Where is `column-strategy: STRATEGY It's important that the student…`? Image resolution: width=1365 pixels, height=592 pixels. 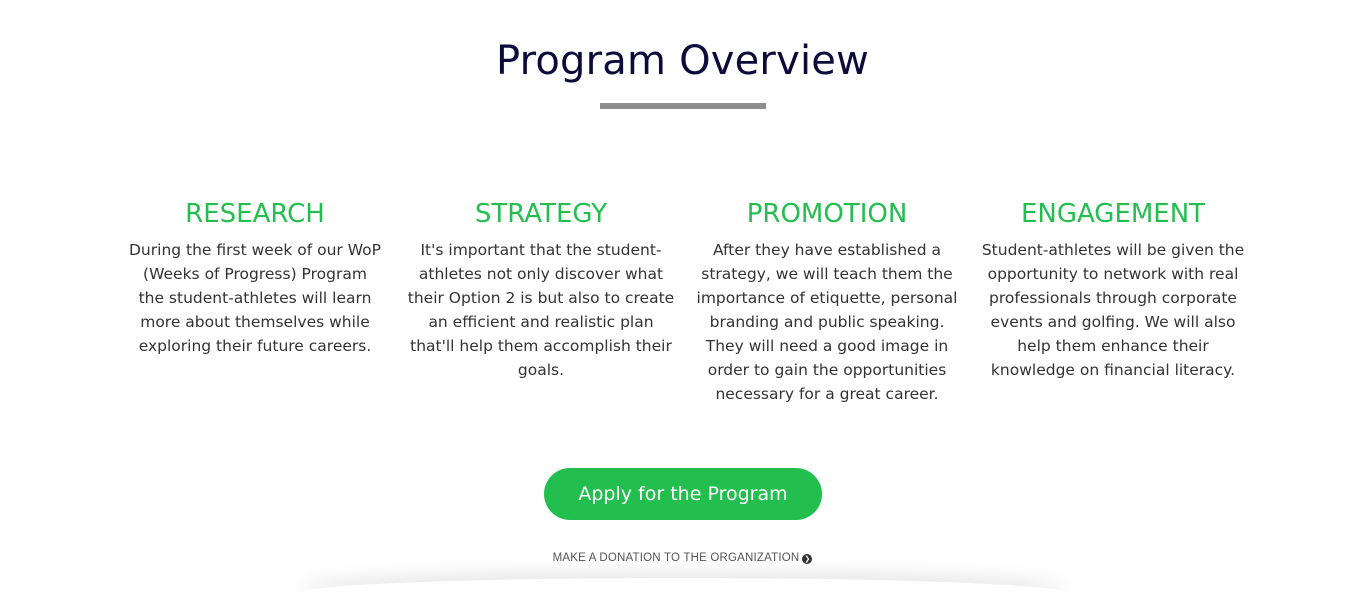 column-strategy: STRATEGY It's important that the student… is located at coordinates (541, 301).